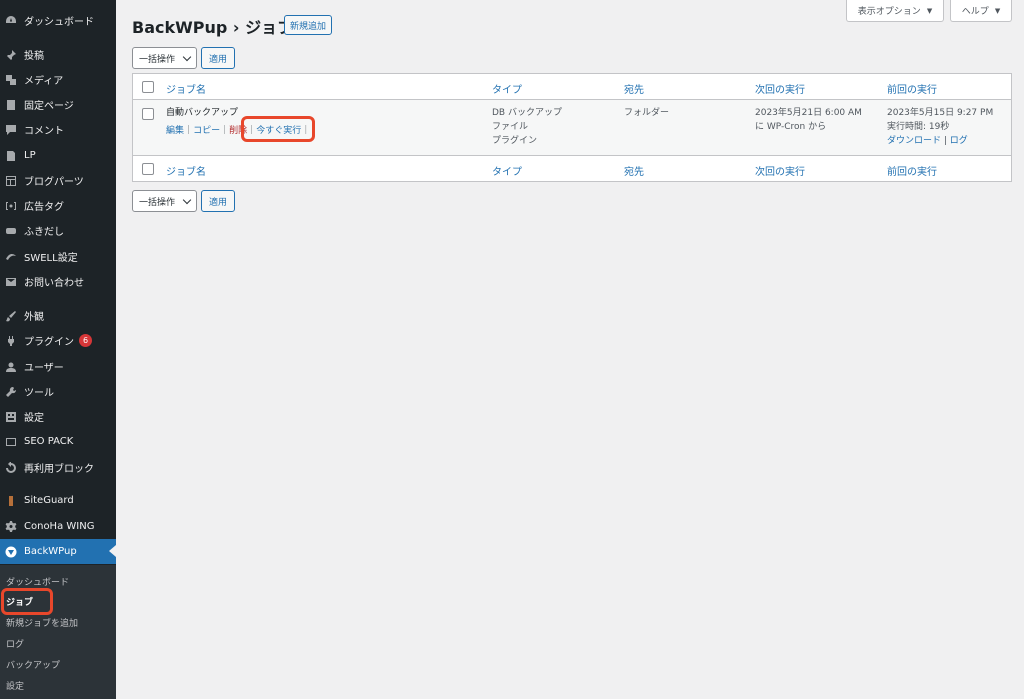  Describe the element at coordinates (10, 441) in the screenshot. I see `seo-icon` at that location.